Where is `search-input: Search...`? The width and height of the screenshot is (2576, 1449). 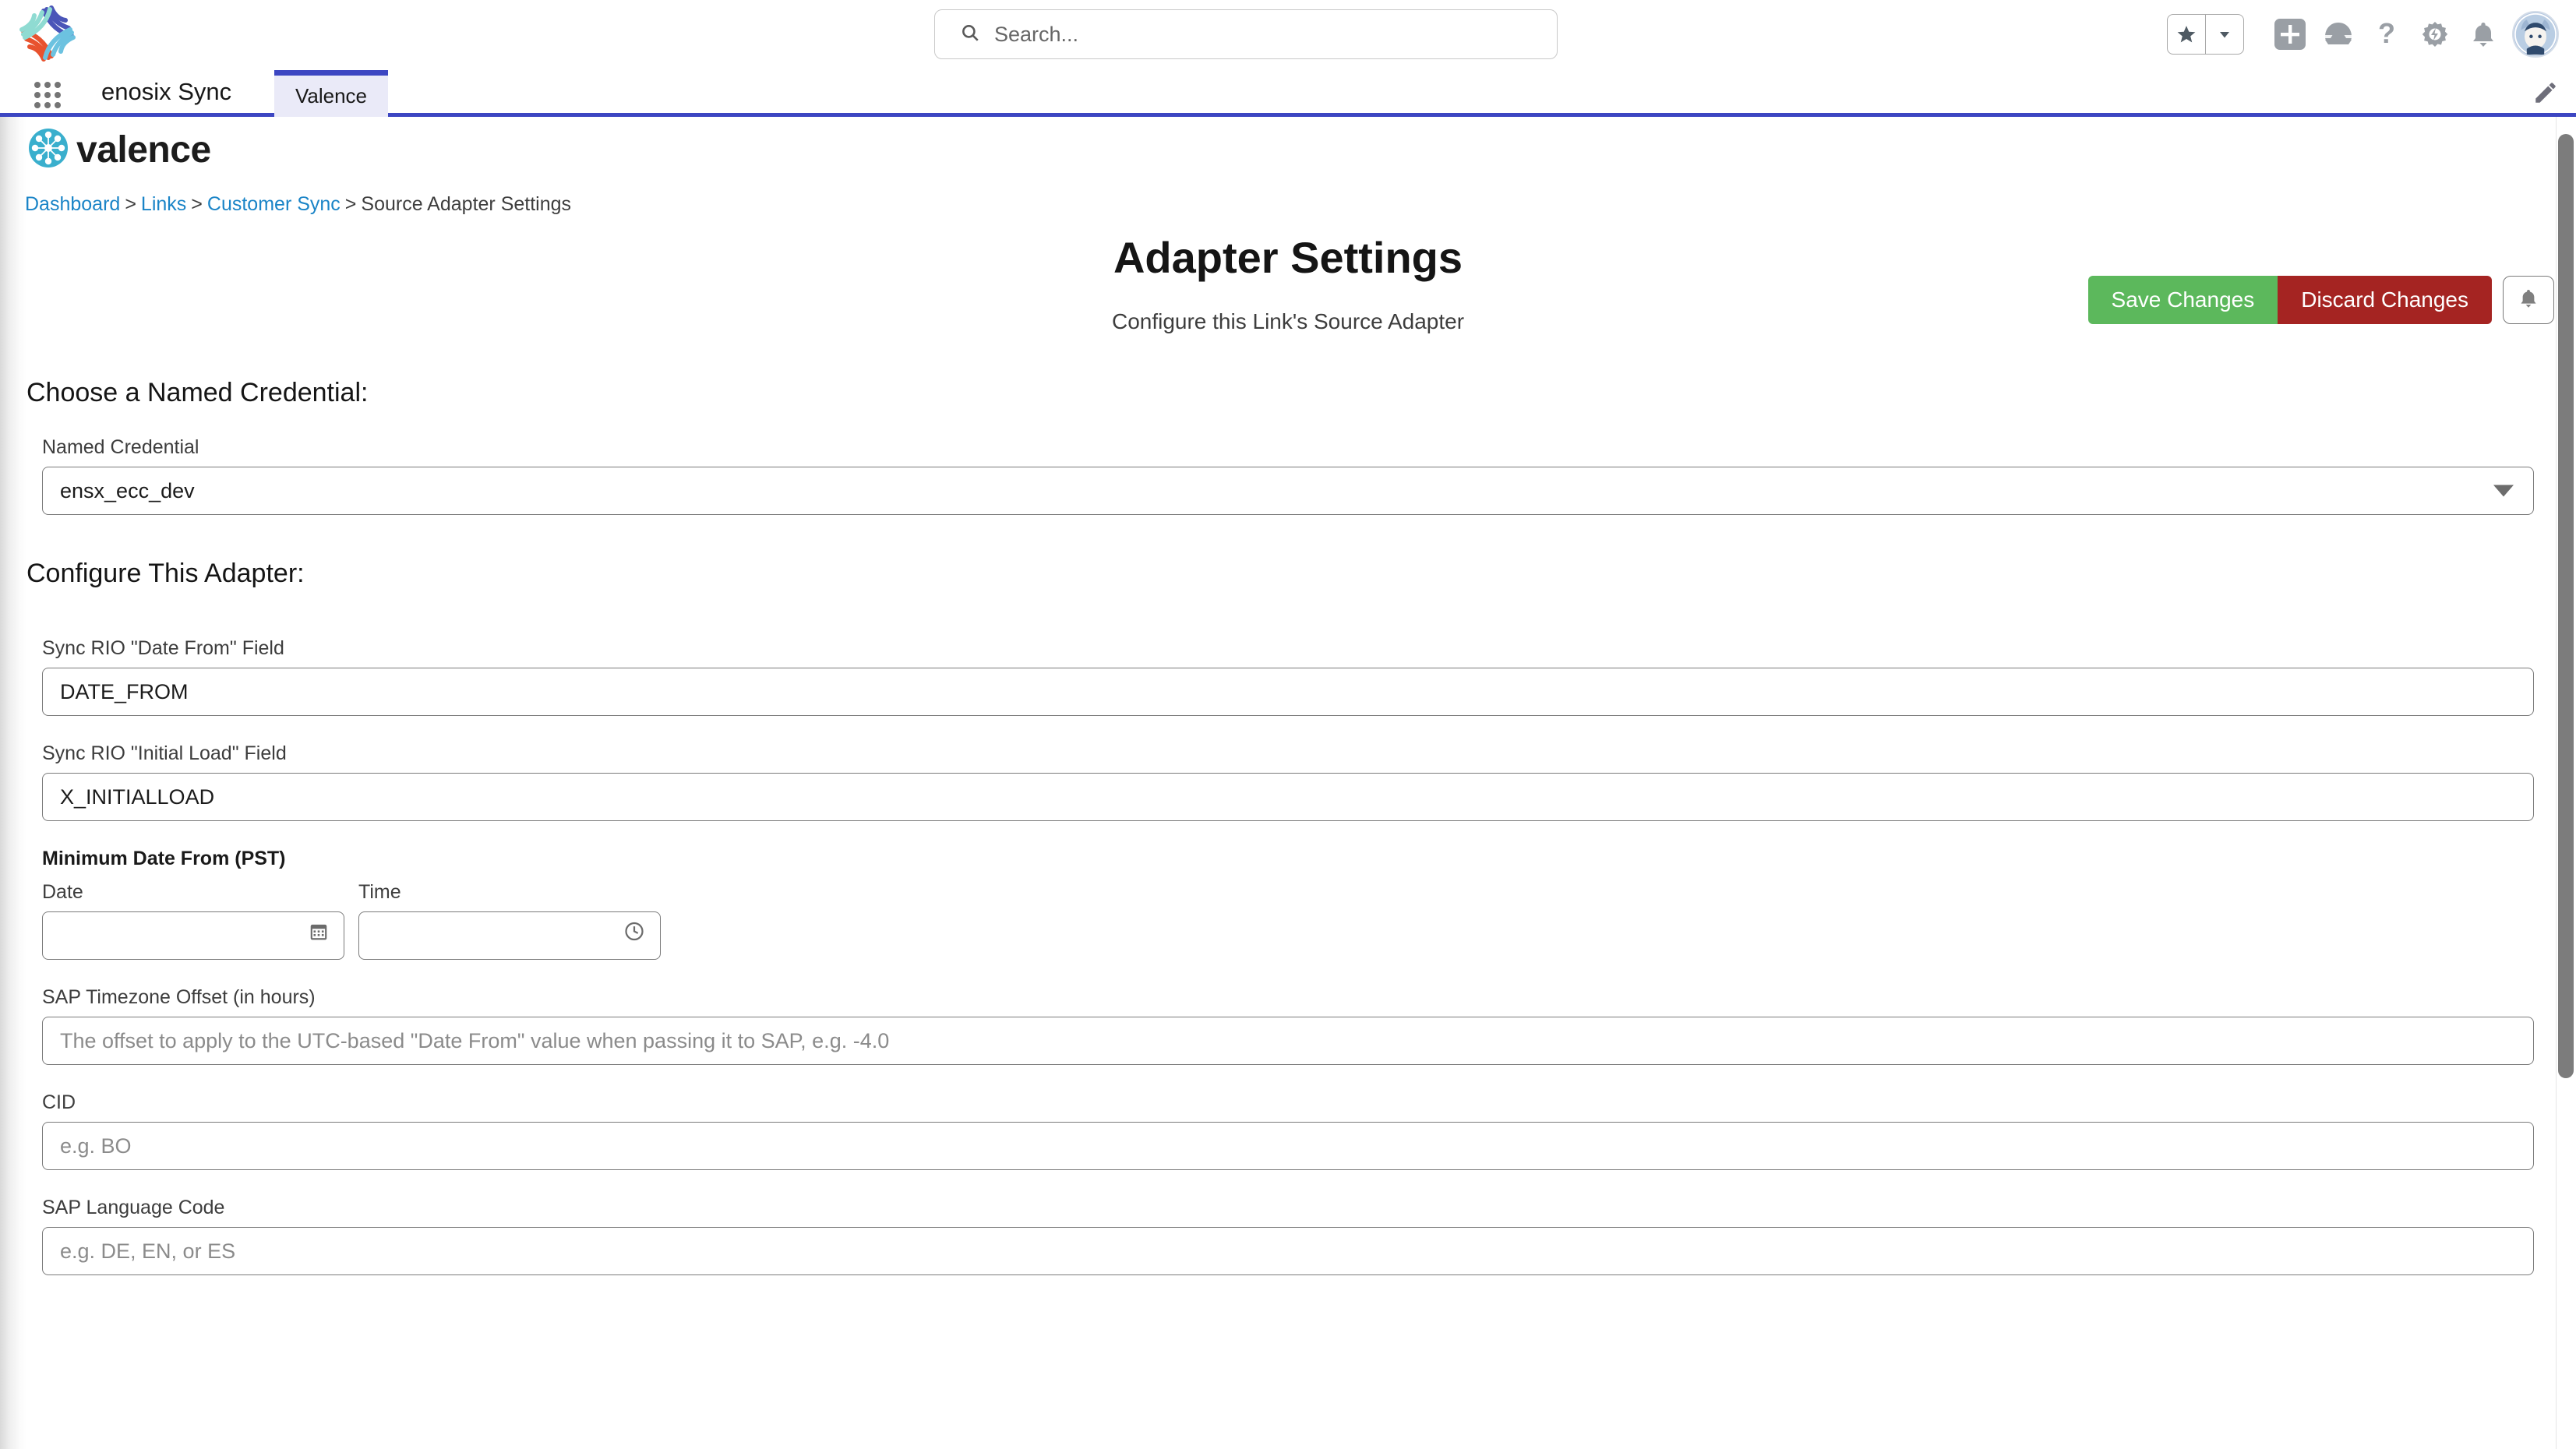
search-input: Search... is located at coordinates (1246, 34).